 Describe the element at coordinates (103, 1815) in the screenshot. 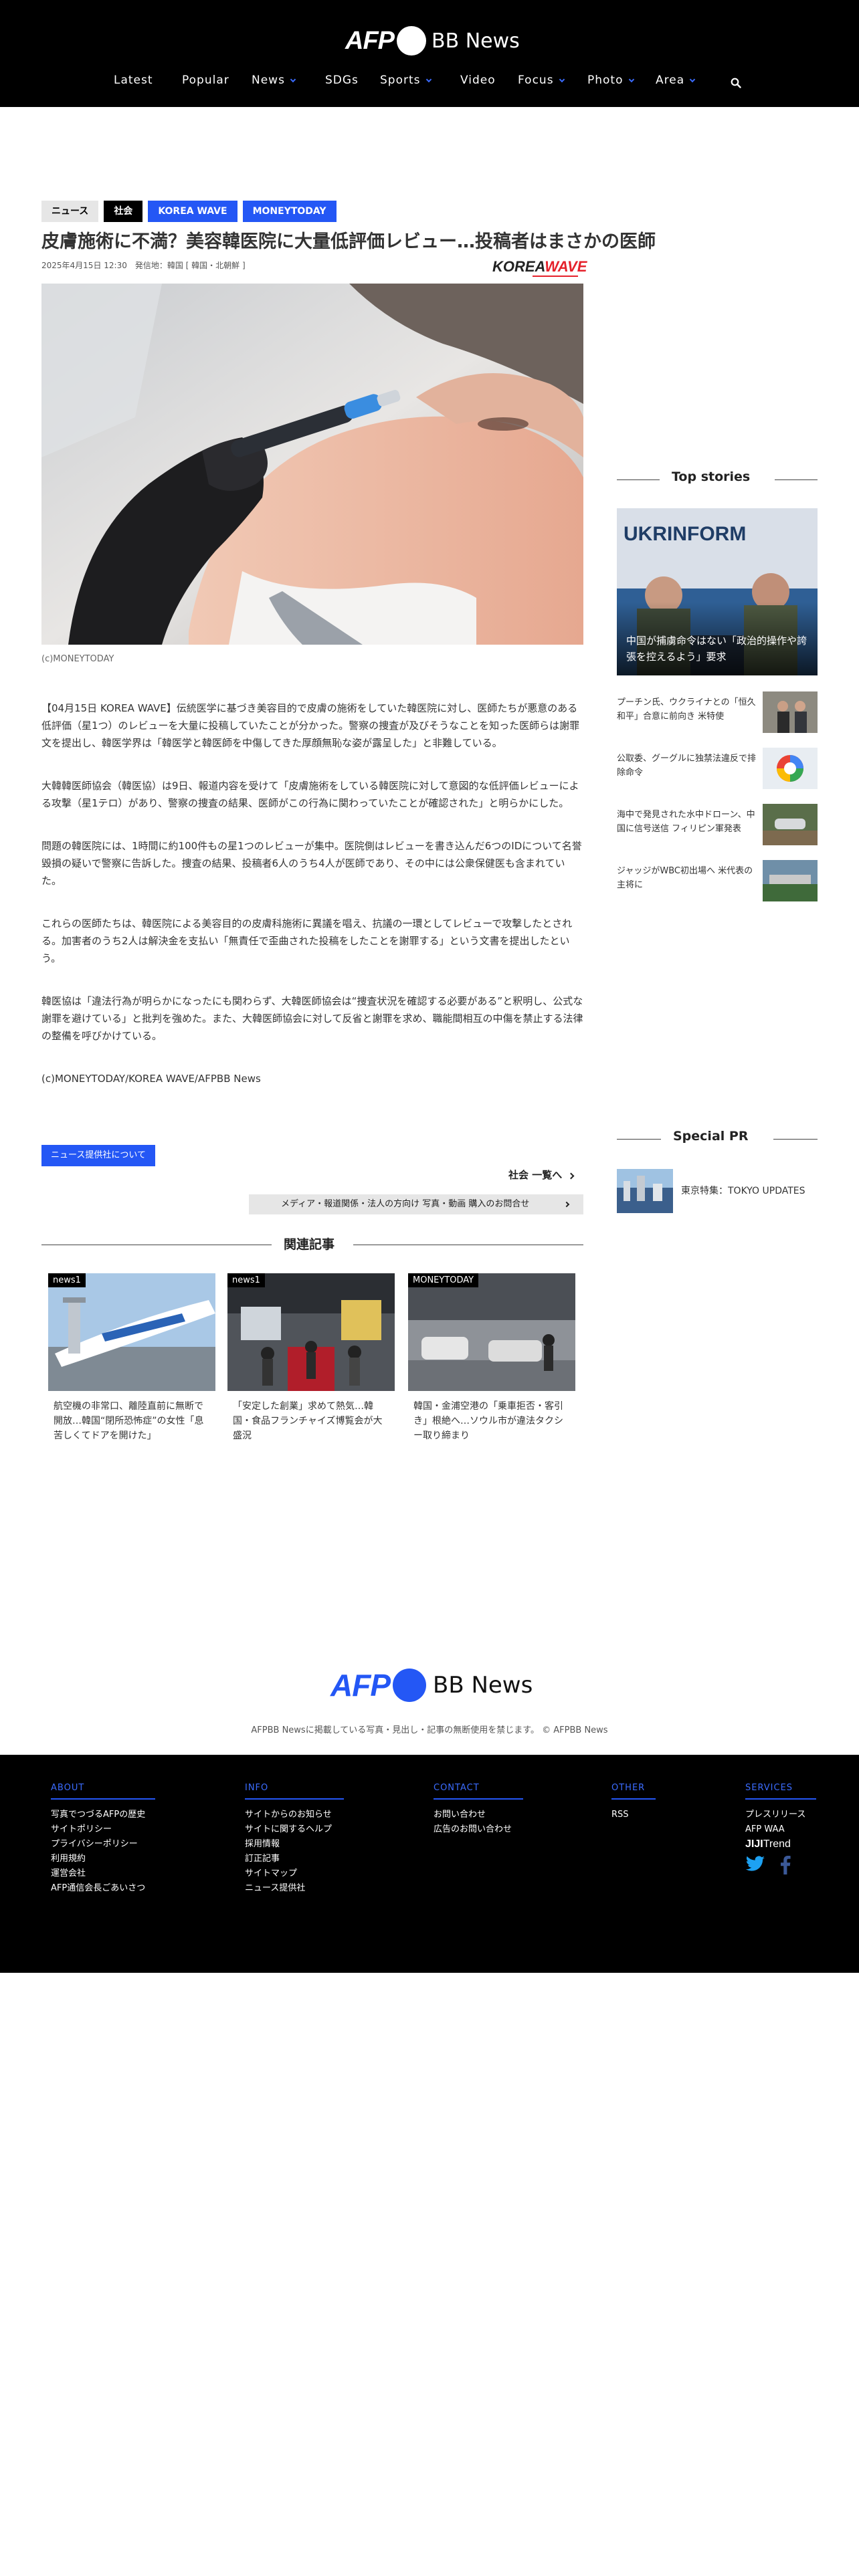

I see `footer-link: 写真でつづるAFPの歴史` at that location.